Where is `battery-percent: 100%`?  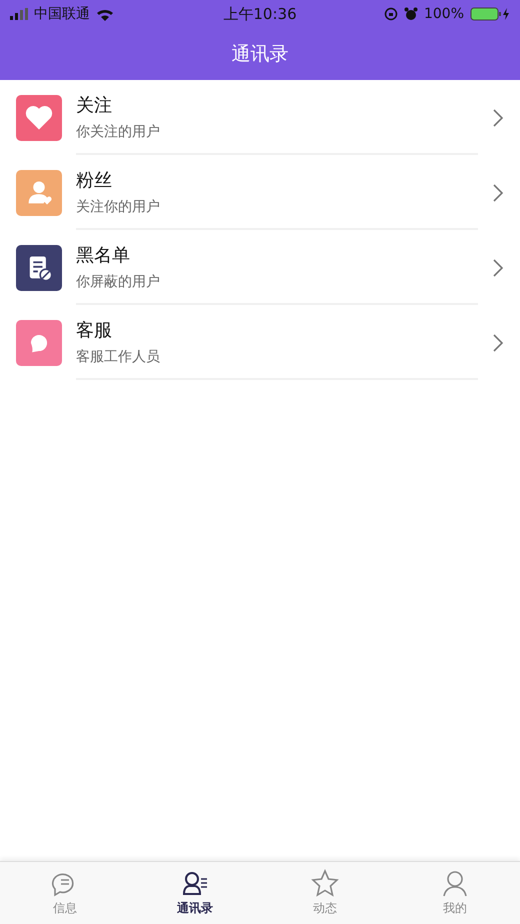 battery-percent: 100% is located at coordinates (444, 14).